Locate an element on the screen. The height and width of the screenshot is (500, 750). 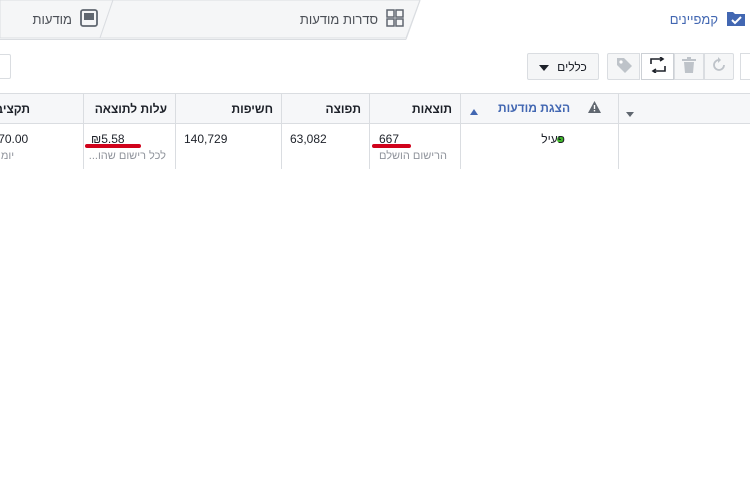
reach-value: 63,082 is located at coordinates (308, 139).